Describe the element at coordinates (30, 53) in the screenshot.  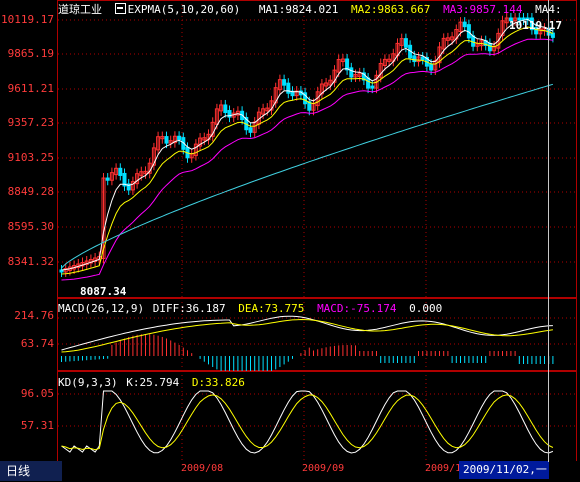
I see `y-tick: 9865.19` at that location.